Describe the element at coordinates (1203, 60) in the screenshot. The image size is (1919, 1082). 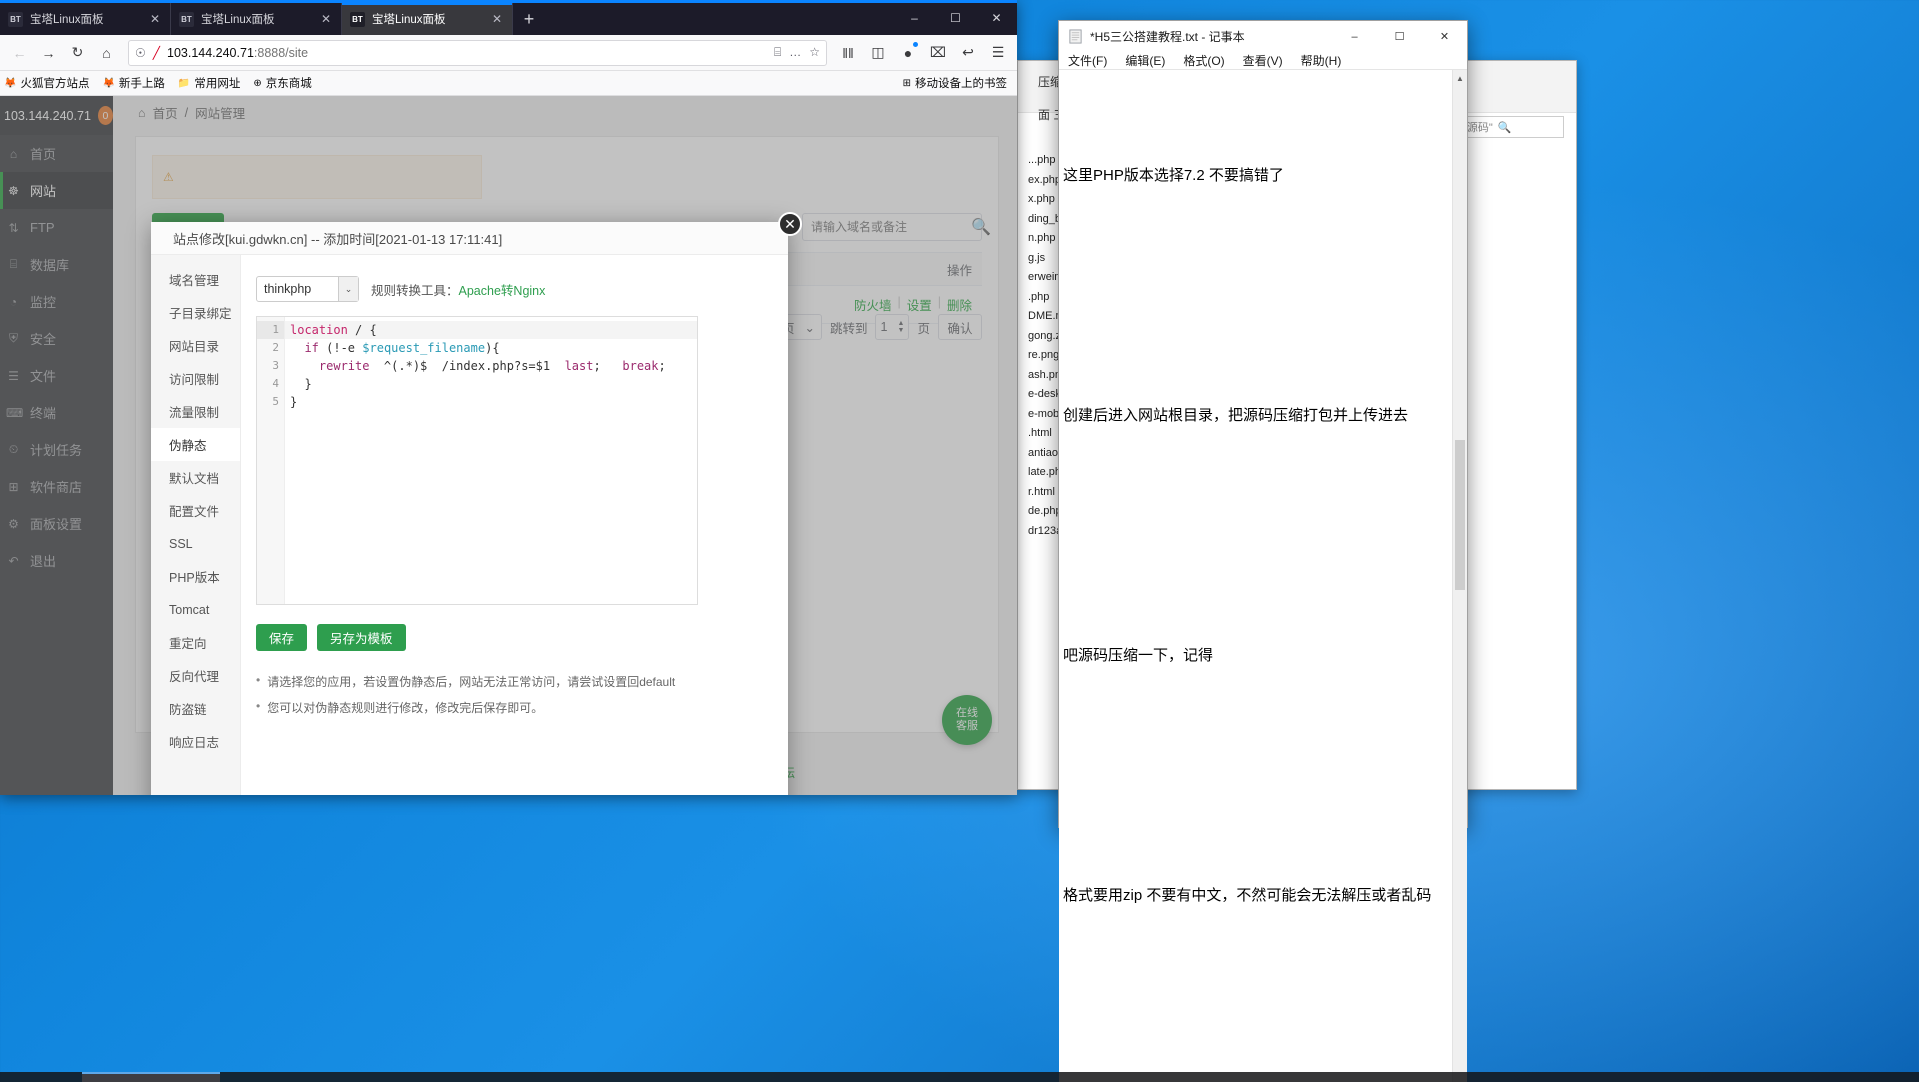
I see `menu-format: 格式(O)` at that location.